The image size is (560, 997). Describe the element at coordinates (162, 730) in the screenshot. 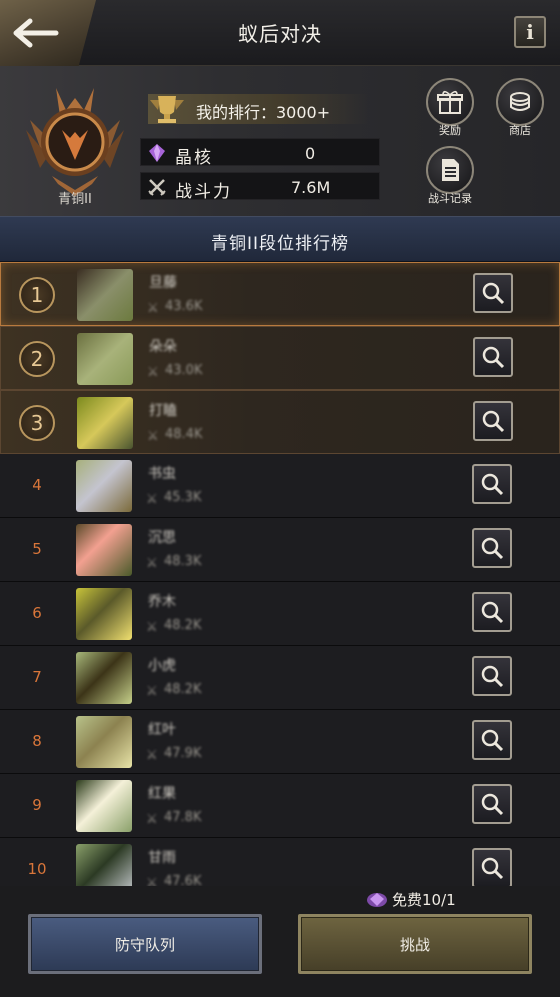

I see `player-name: 红叶` at that location.